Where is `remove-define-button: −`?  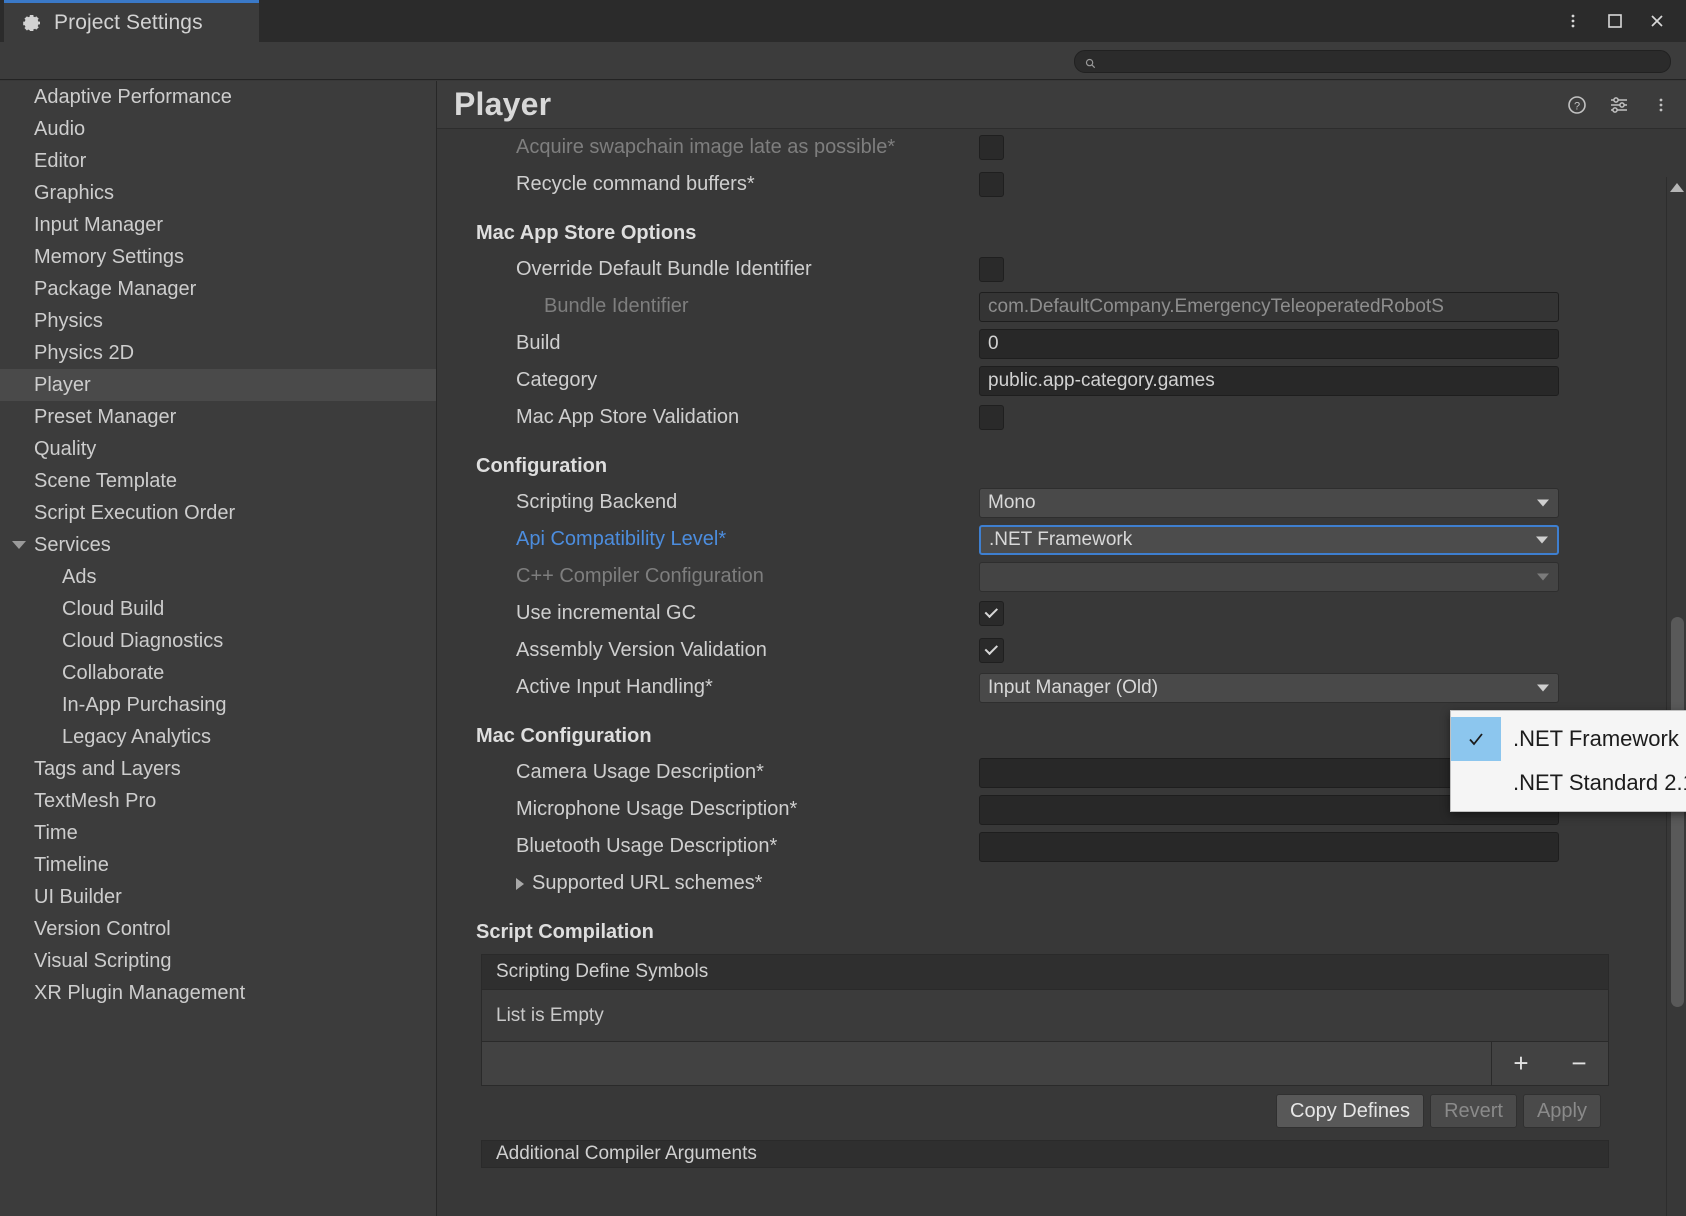 remove-define-button: − is located at coordinates (1578, 1063).